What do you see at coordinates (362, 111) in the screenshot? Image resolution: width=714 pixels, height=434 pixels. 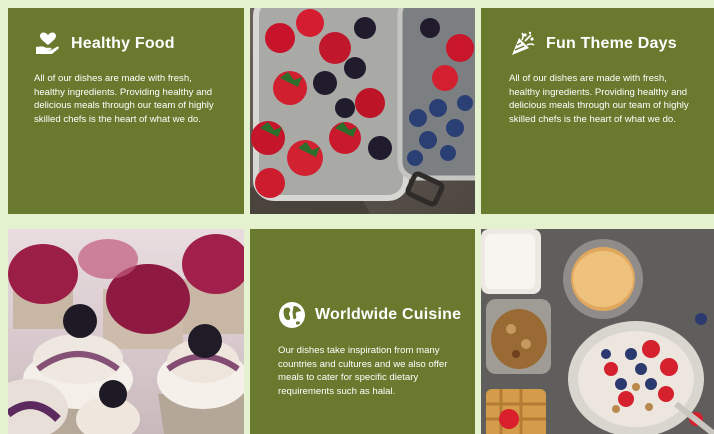 I see `berries-photo` at bounding box center [362, 111].